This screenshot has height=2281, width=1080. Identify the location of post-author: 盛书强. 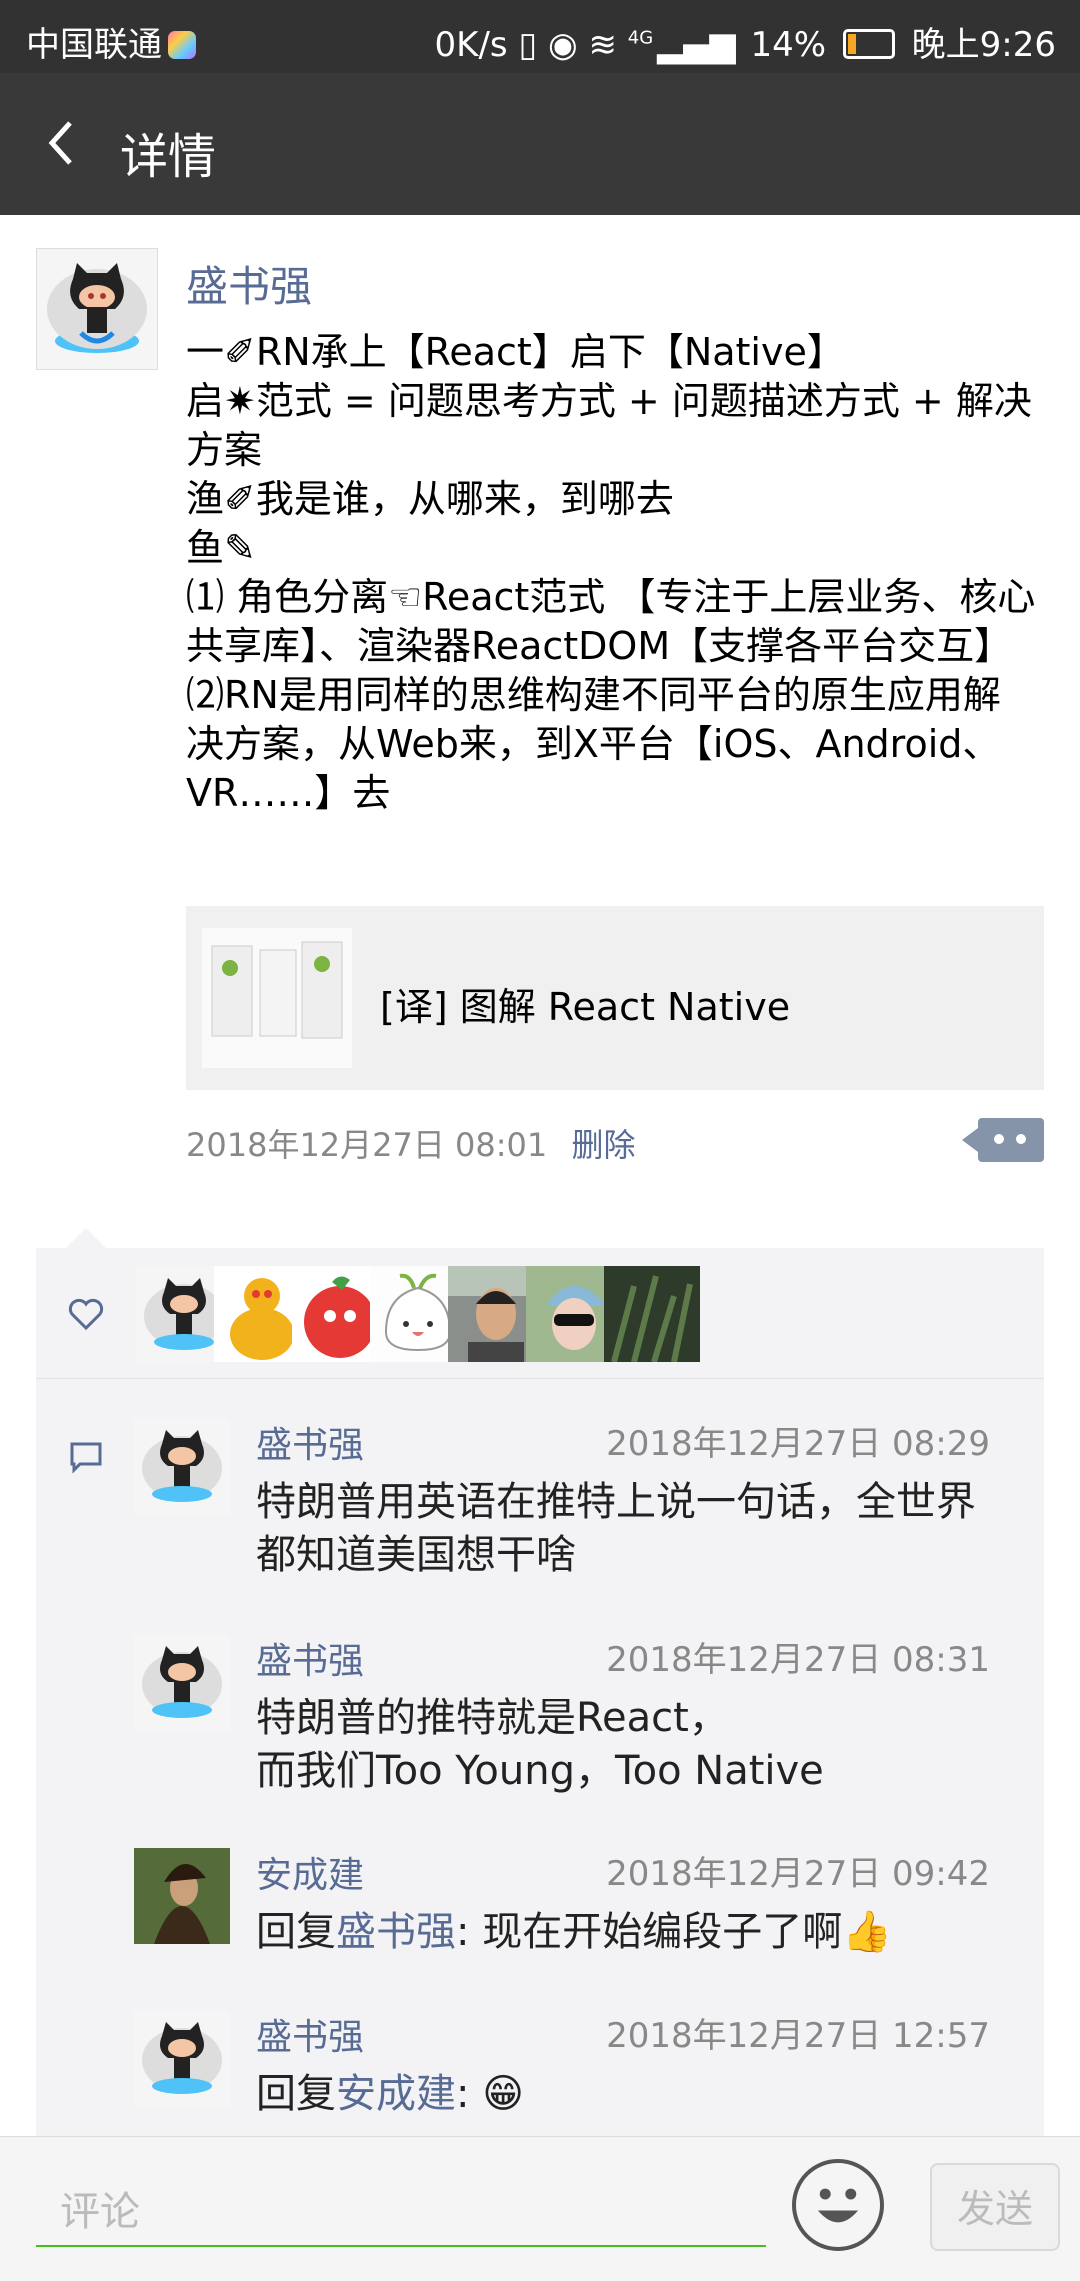
(249, 283).